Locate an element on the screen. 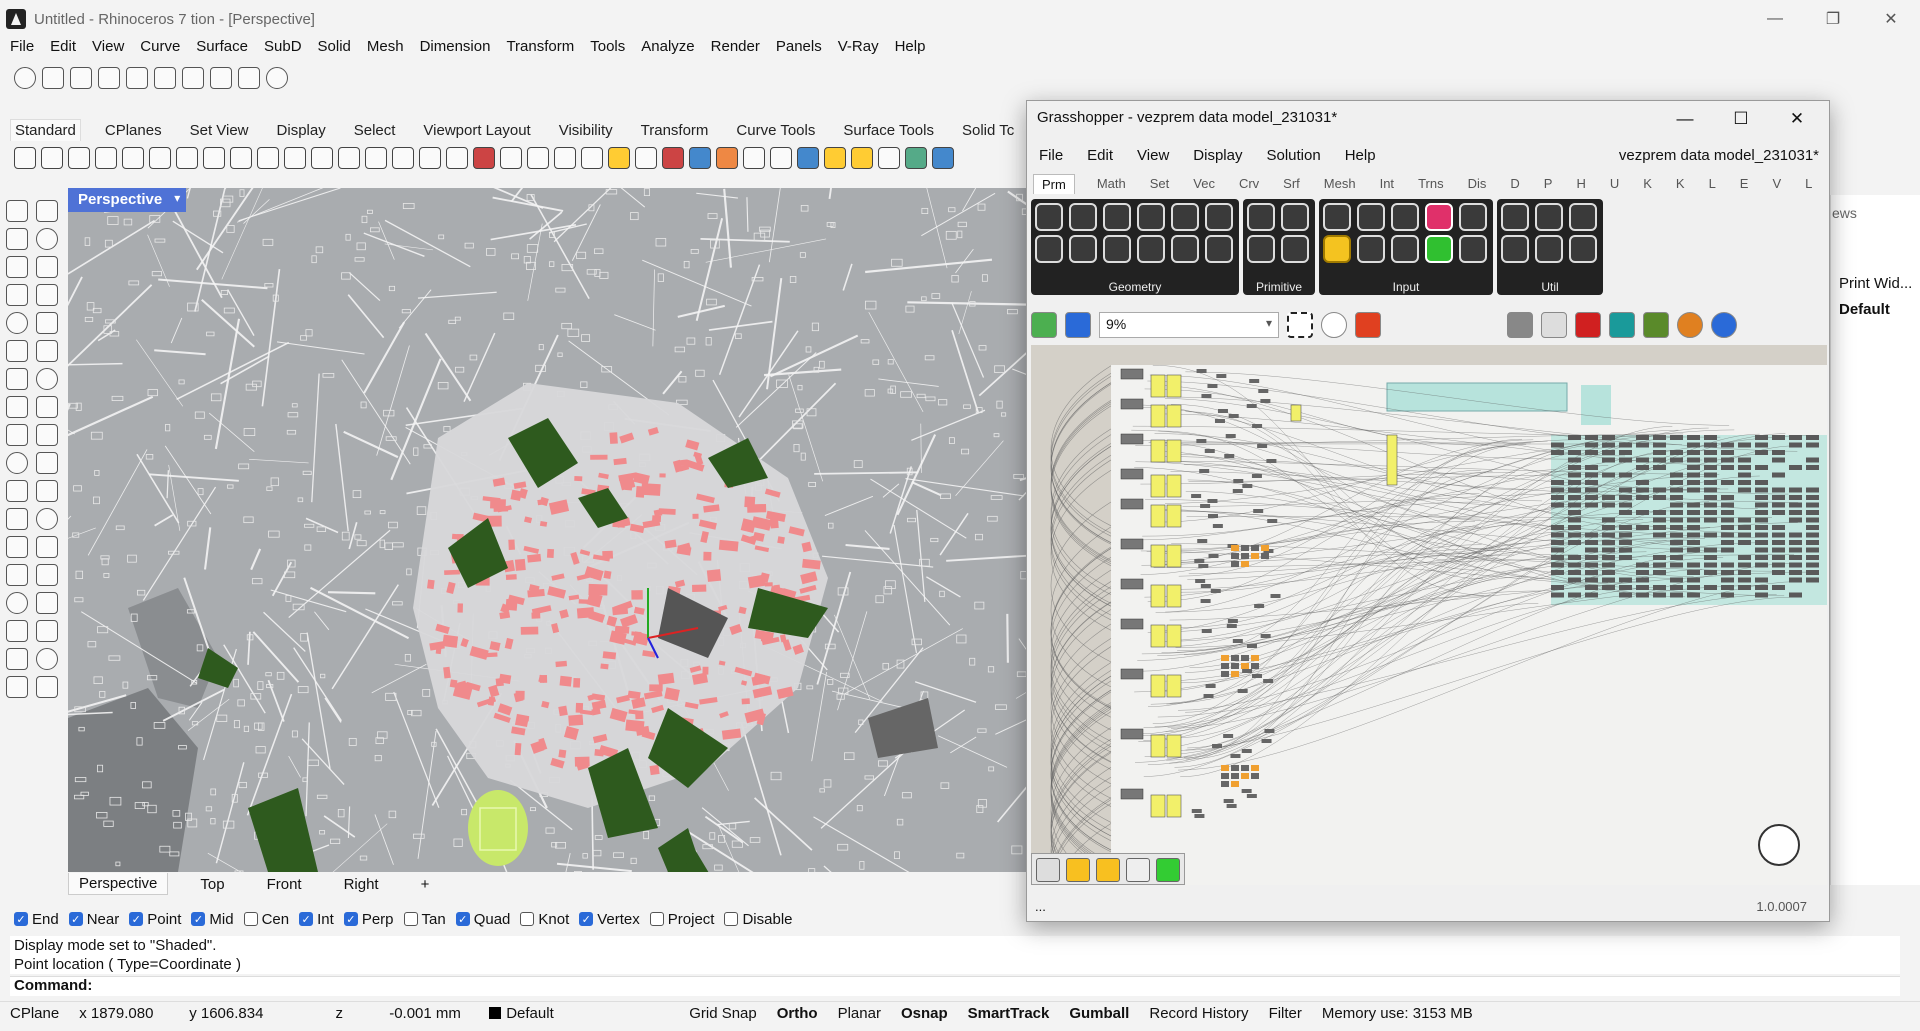 The height and width of the screenshot is (1031, 1920). gh-tab-srf: Srf is located at coordinates (1291, 184).